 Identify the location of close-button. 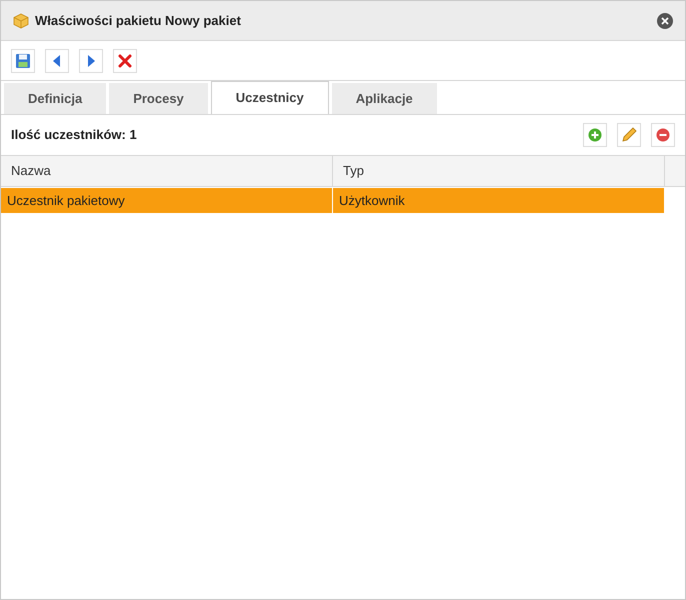
(665, 20).